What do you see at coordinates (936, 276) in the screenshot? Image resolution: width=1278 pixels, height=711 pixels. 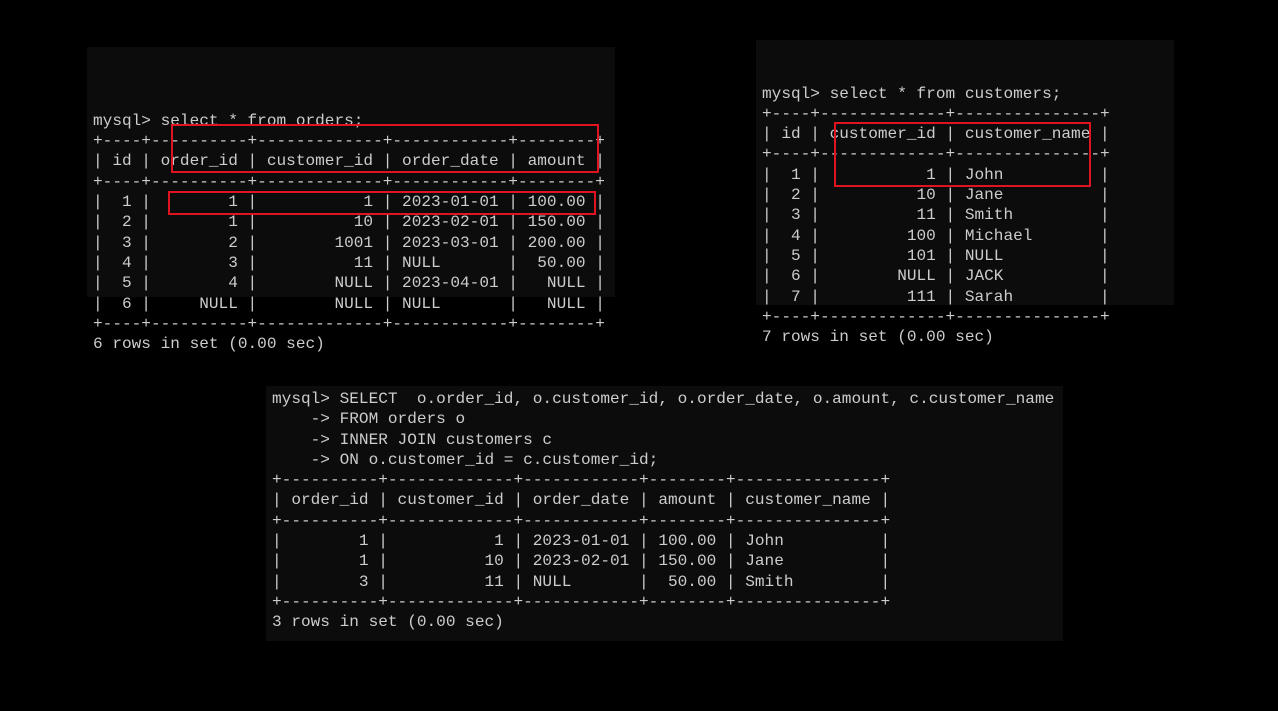 I see `table-row: | 6 | NULL | JACK |` at bounding box center [936, 276].